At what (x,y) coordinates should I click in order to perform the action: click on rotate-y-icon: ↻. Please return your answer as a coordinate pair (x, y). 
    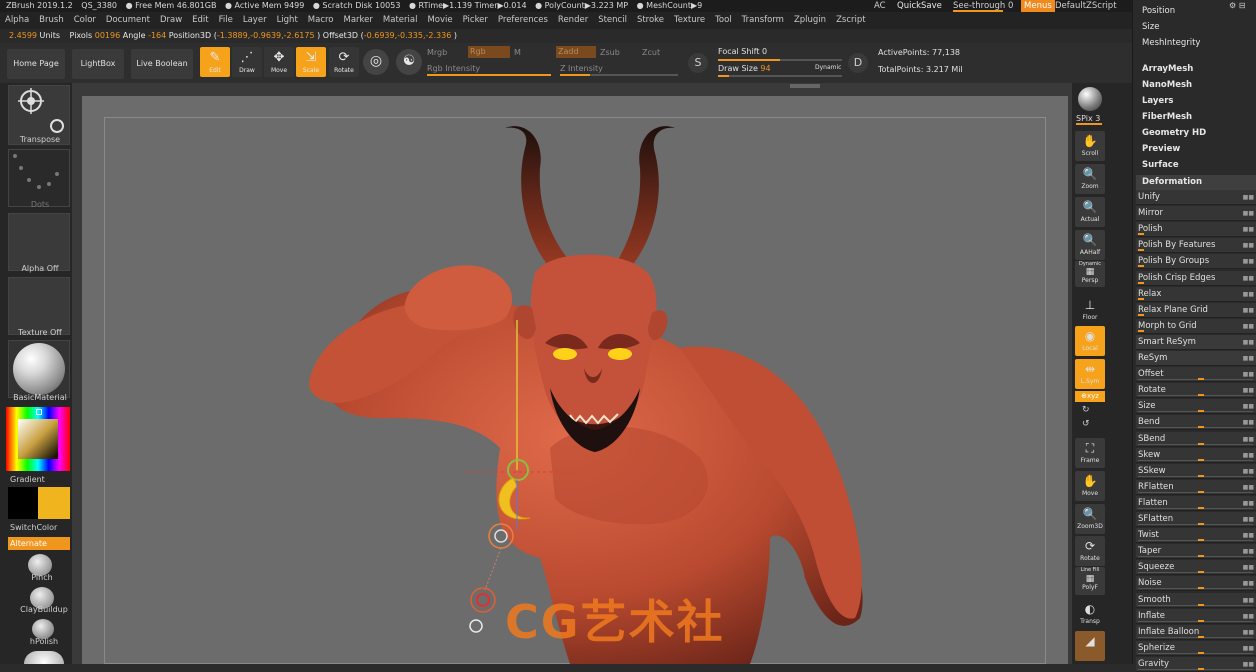
    Looking at the image, I should click on (1086, 410).